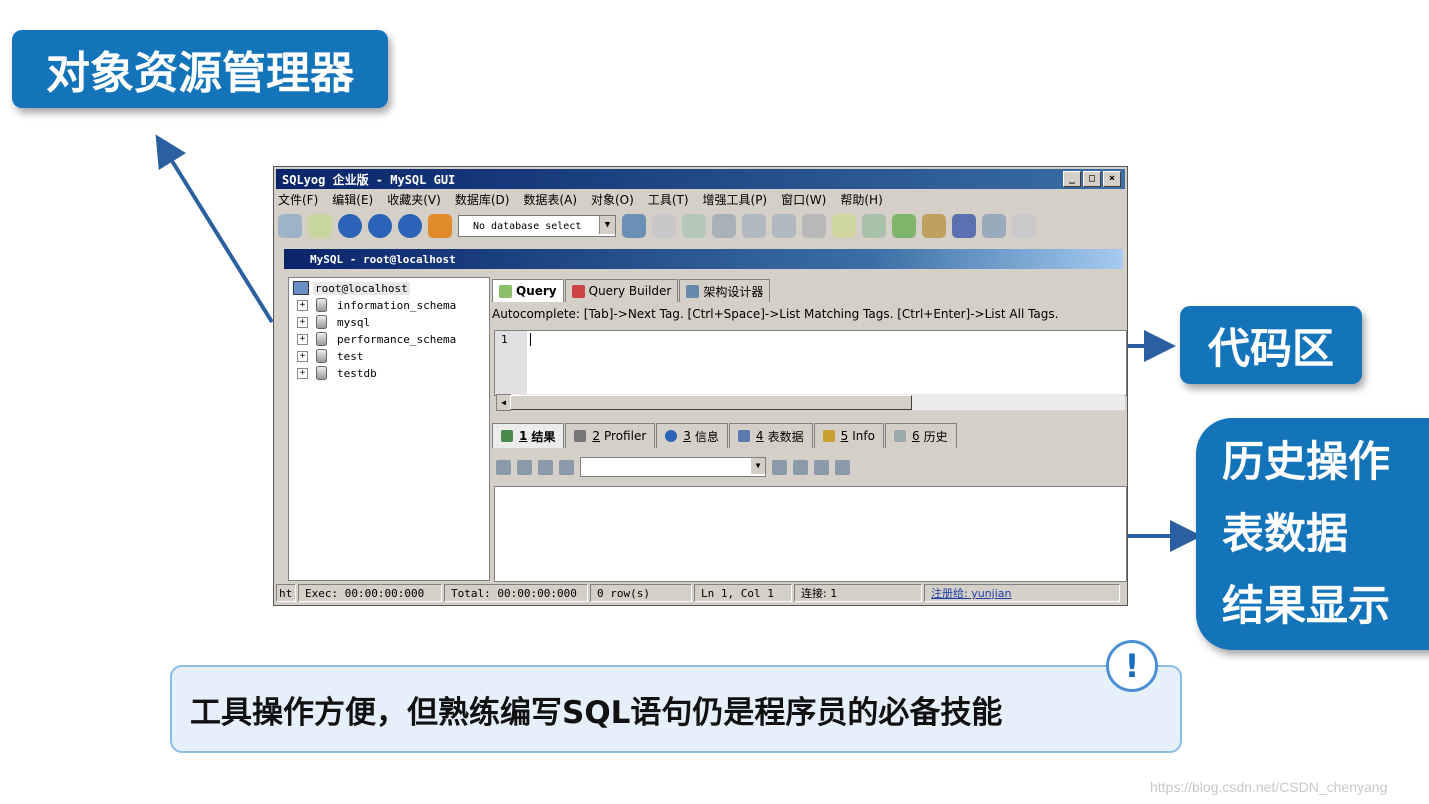 This screenshot has height=804, width=1429. Describe the element at coordinates (1024, 226) in the screenshot. I see `structure-icon` at that location.